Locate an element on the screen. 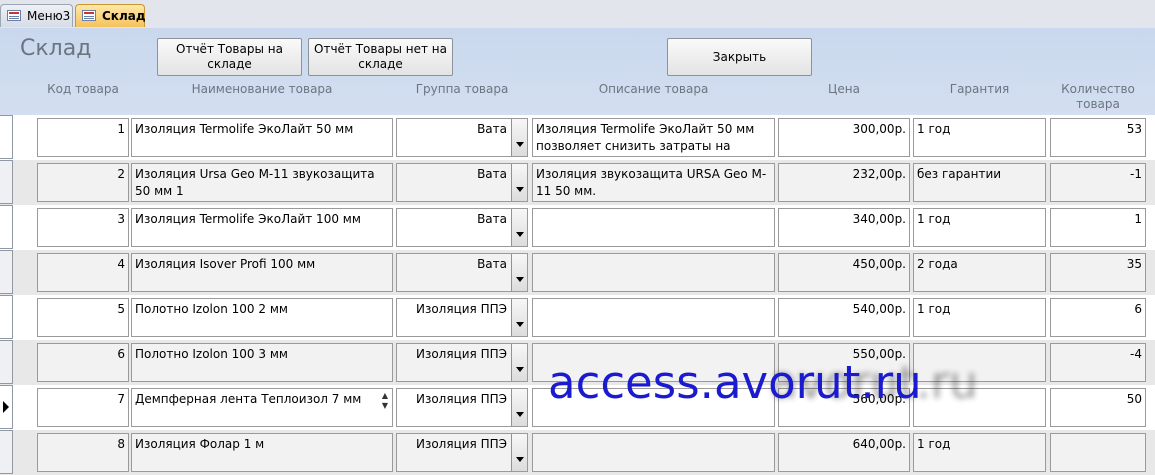 This screenshot has height=475, width=1155. code-field: 4 is located at coordinates (83, 272).